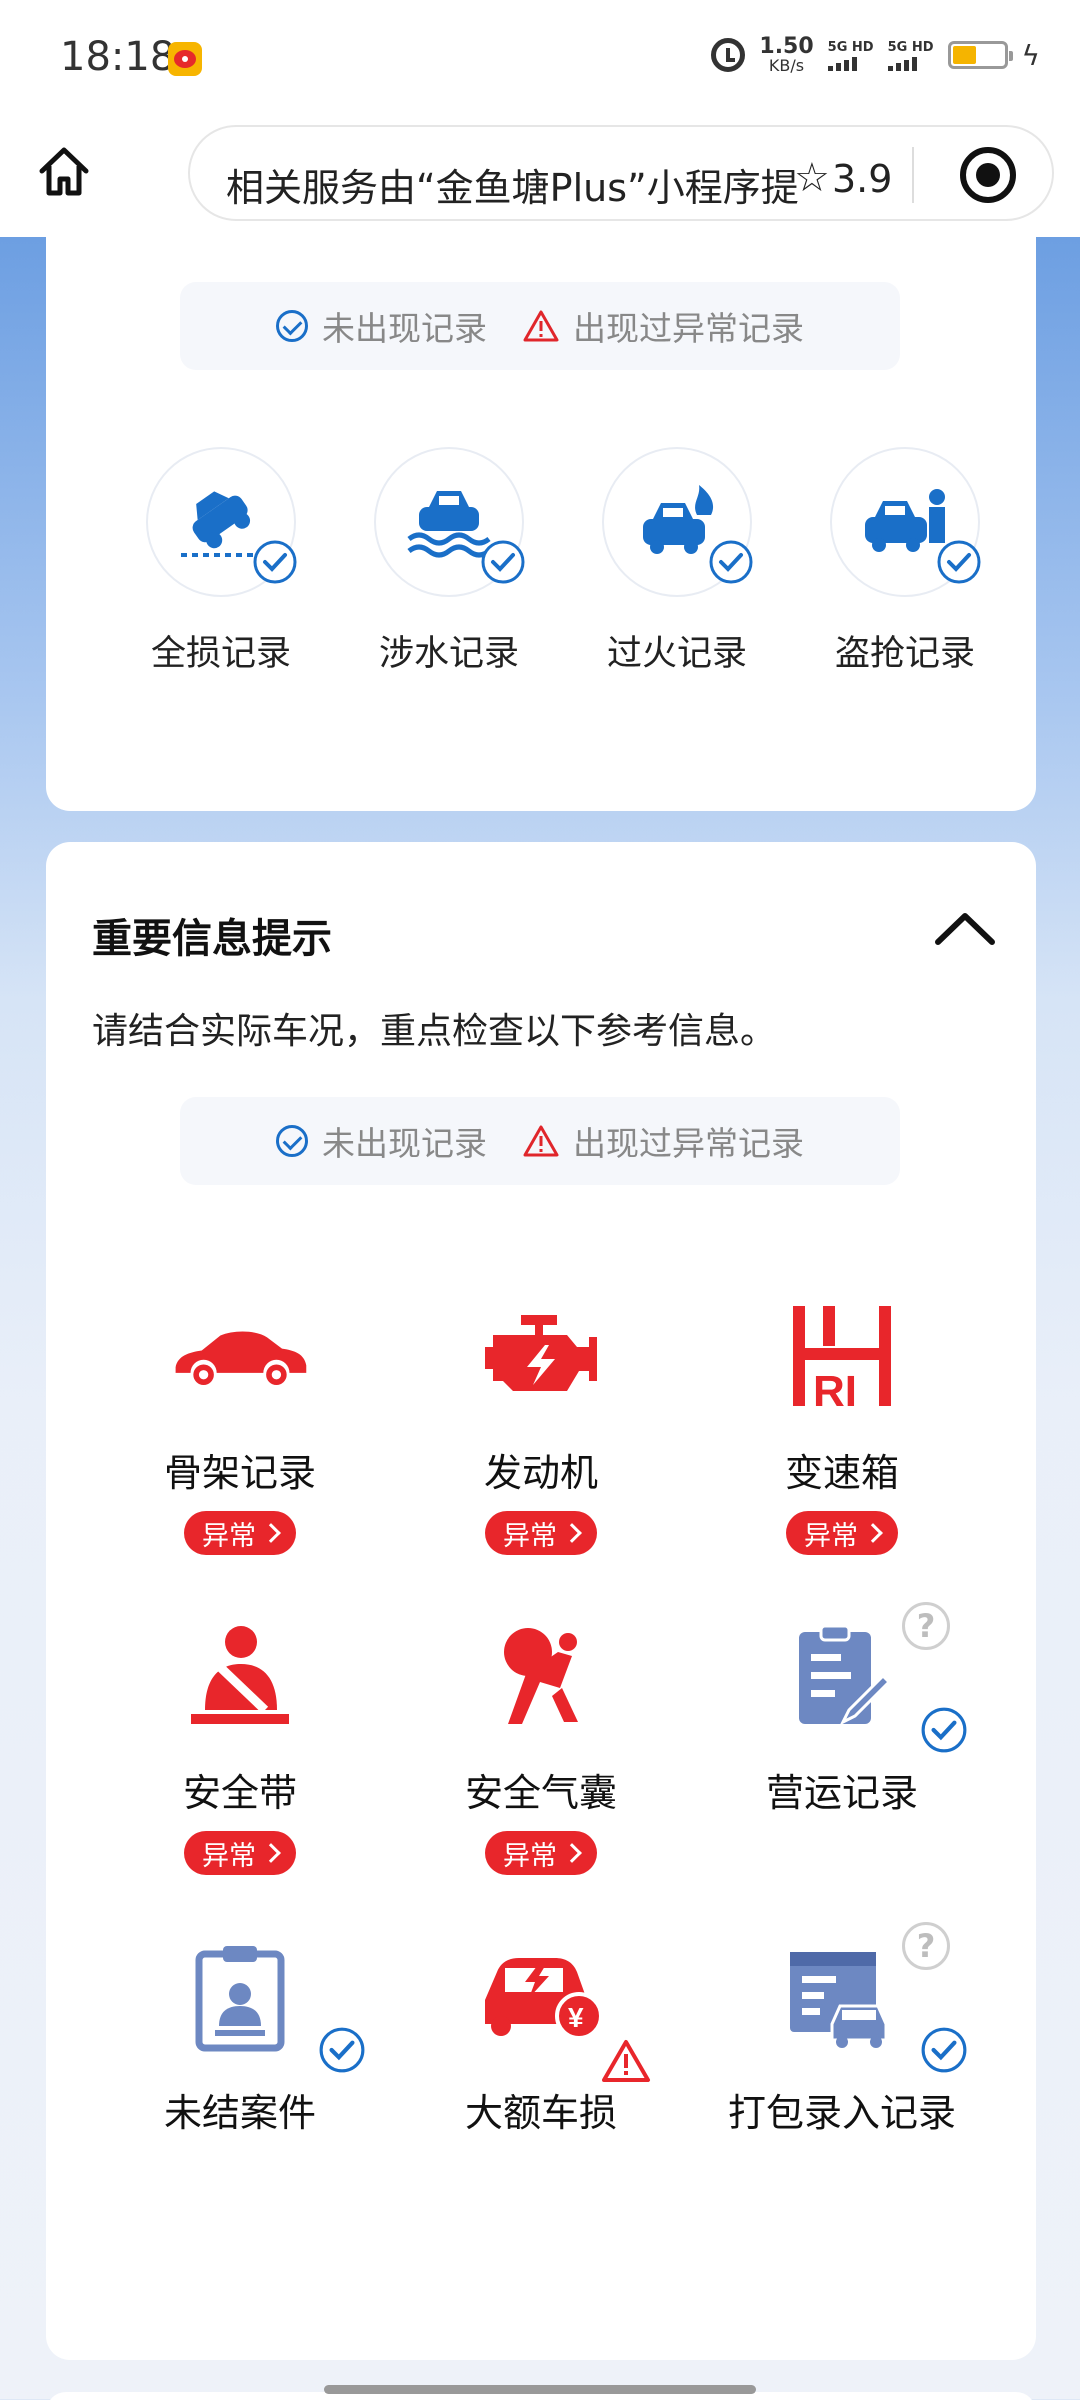 The width and height of the screenshot is (1080, 2400). What do you see at coordinates (434, 1031) in the screenshot?
I see `section-subtitle: 请结合实际车况，重点检查以下参考信息。` at bounding box center [434, 1031].